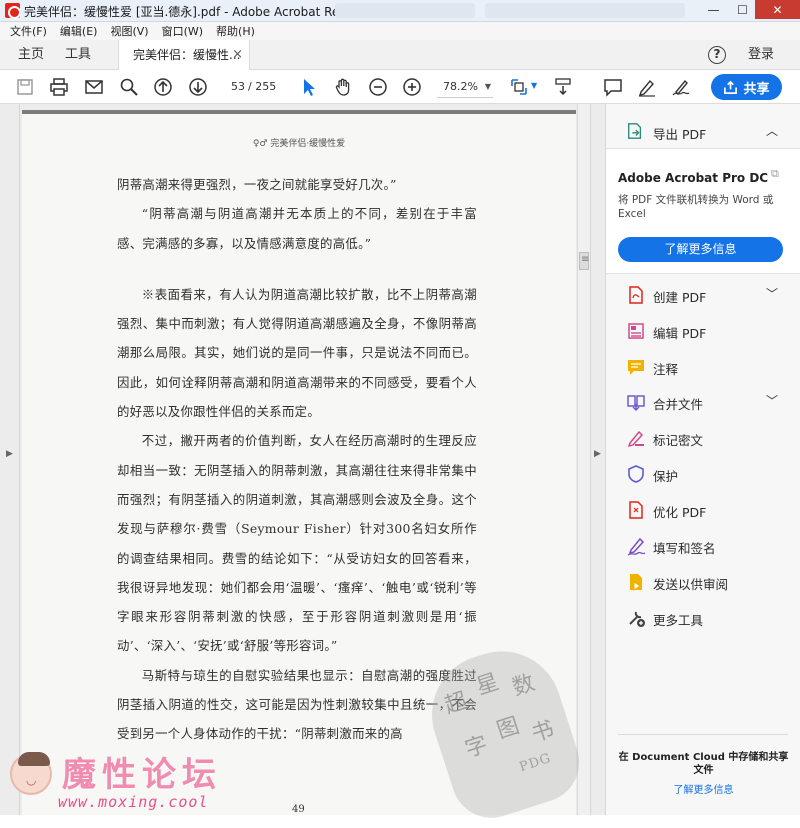 This screenshot has height=828, width=800. Describe the element at coordinates (703, 126) in the screenshot. I see `export-pdf-header: 导出 PDF ︿` at that location.